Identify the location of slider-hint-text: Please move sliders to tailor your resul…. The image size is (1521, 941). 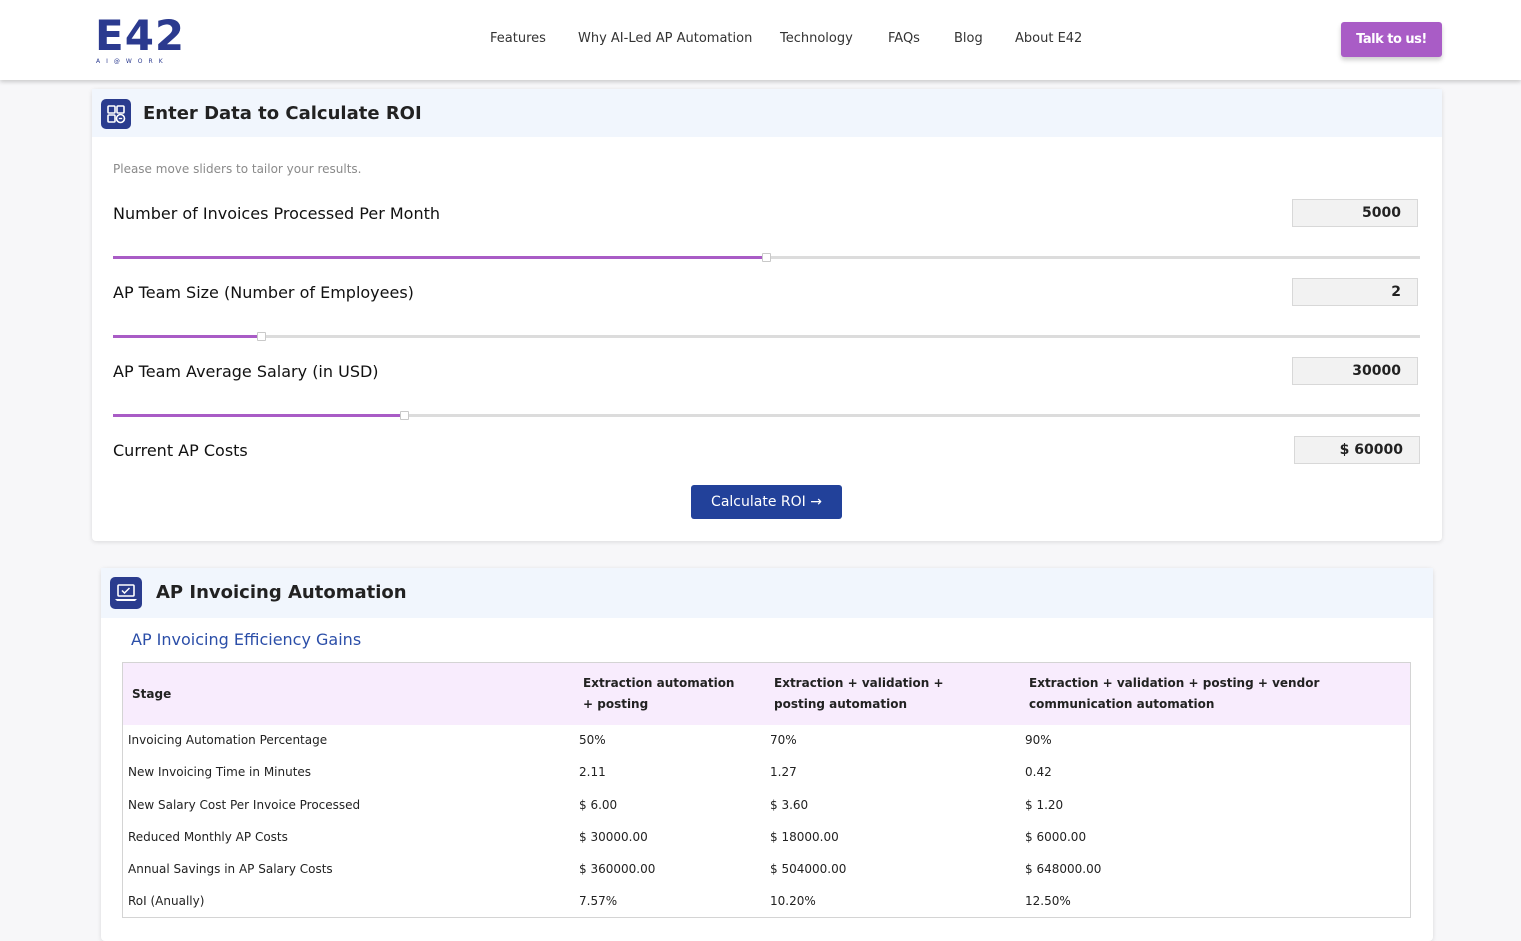
(237, 169).